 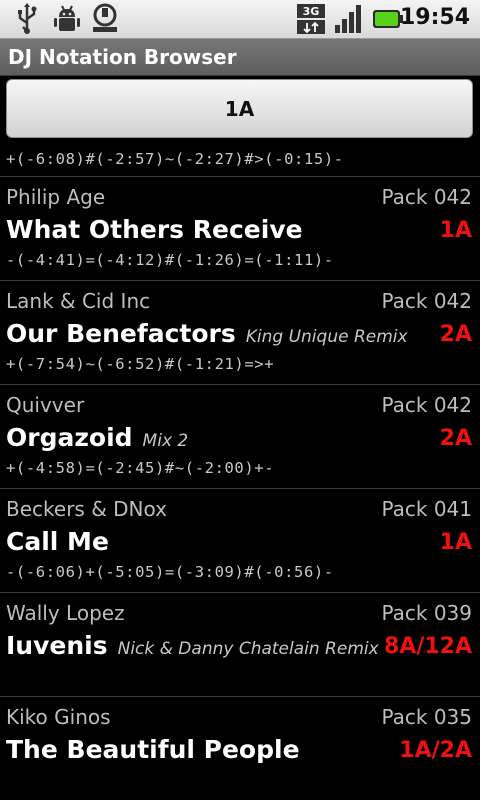 I want to click on status-bar: 3G 19:54, so click(x=240, y=19).